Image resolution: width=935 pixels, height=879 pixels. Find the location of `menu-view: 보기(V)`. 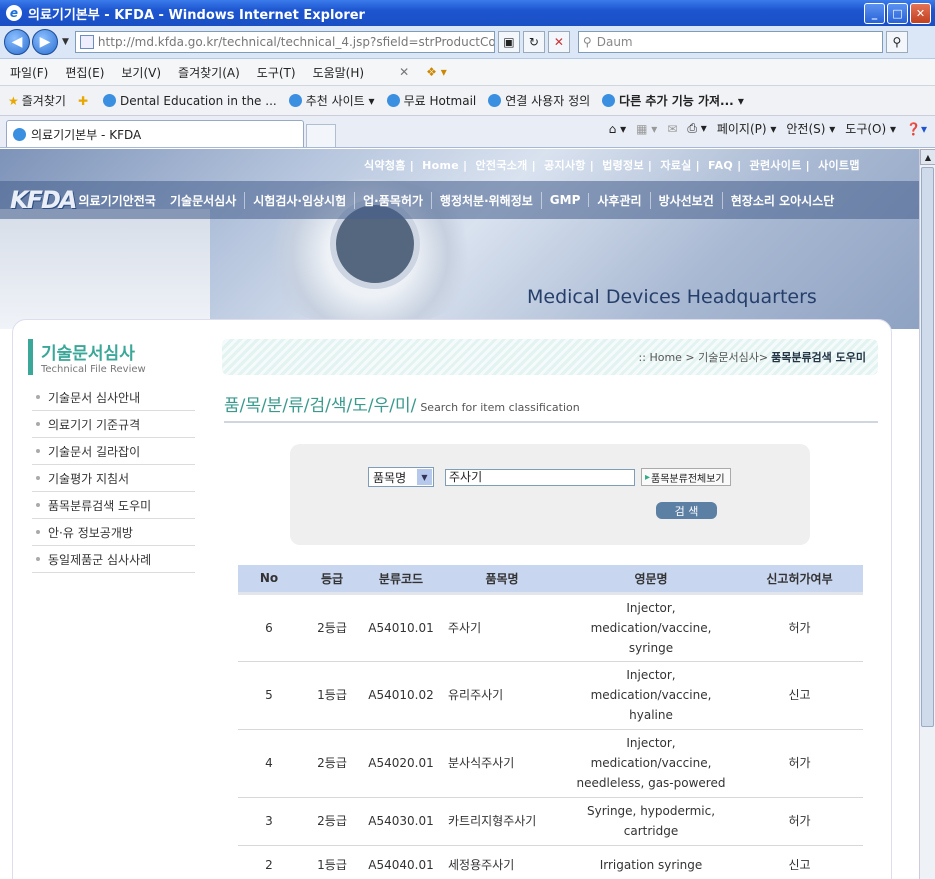

menu-view: 보기(V) is located at coordinates (141, 72).